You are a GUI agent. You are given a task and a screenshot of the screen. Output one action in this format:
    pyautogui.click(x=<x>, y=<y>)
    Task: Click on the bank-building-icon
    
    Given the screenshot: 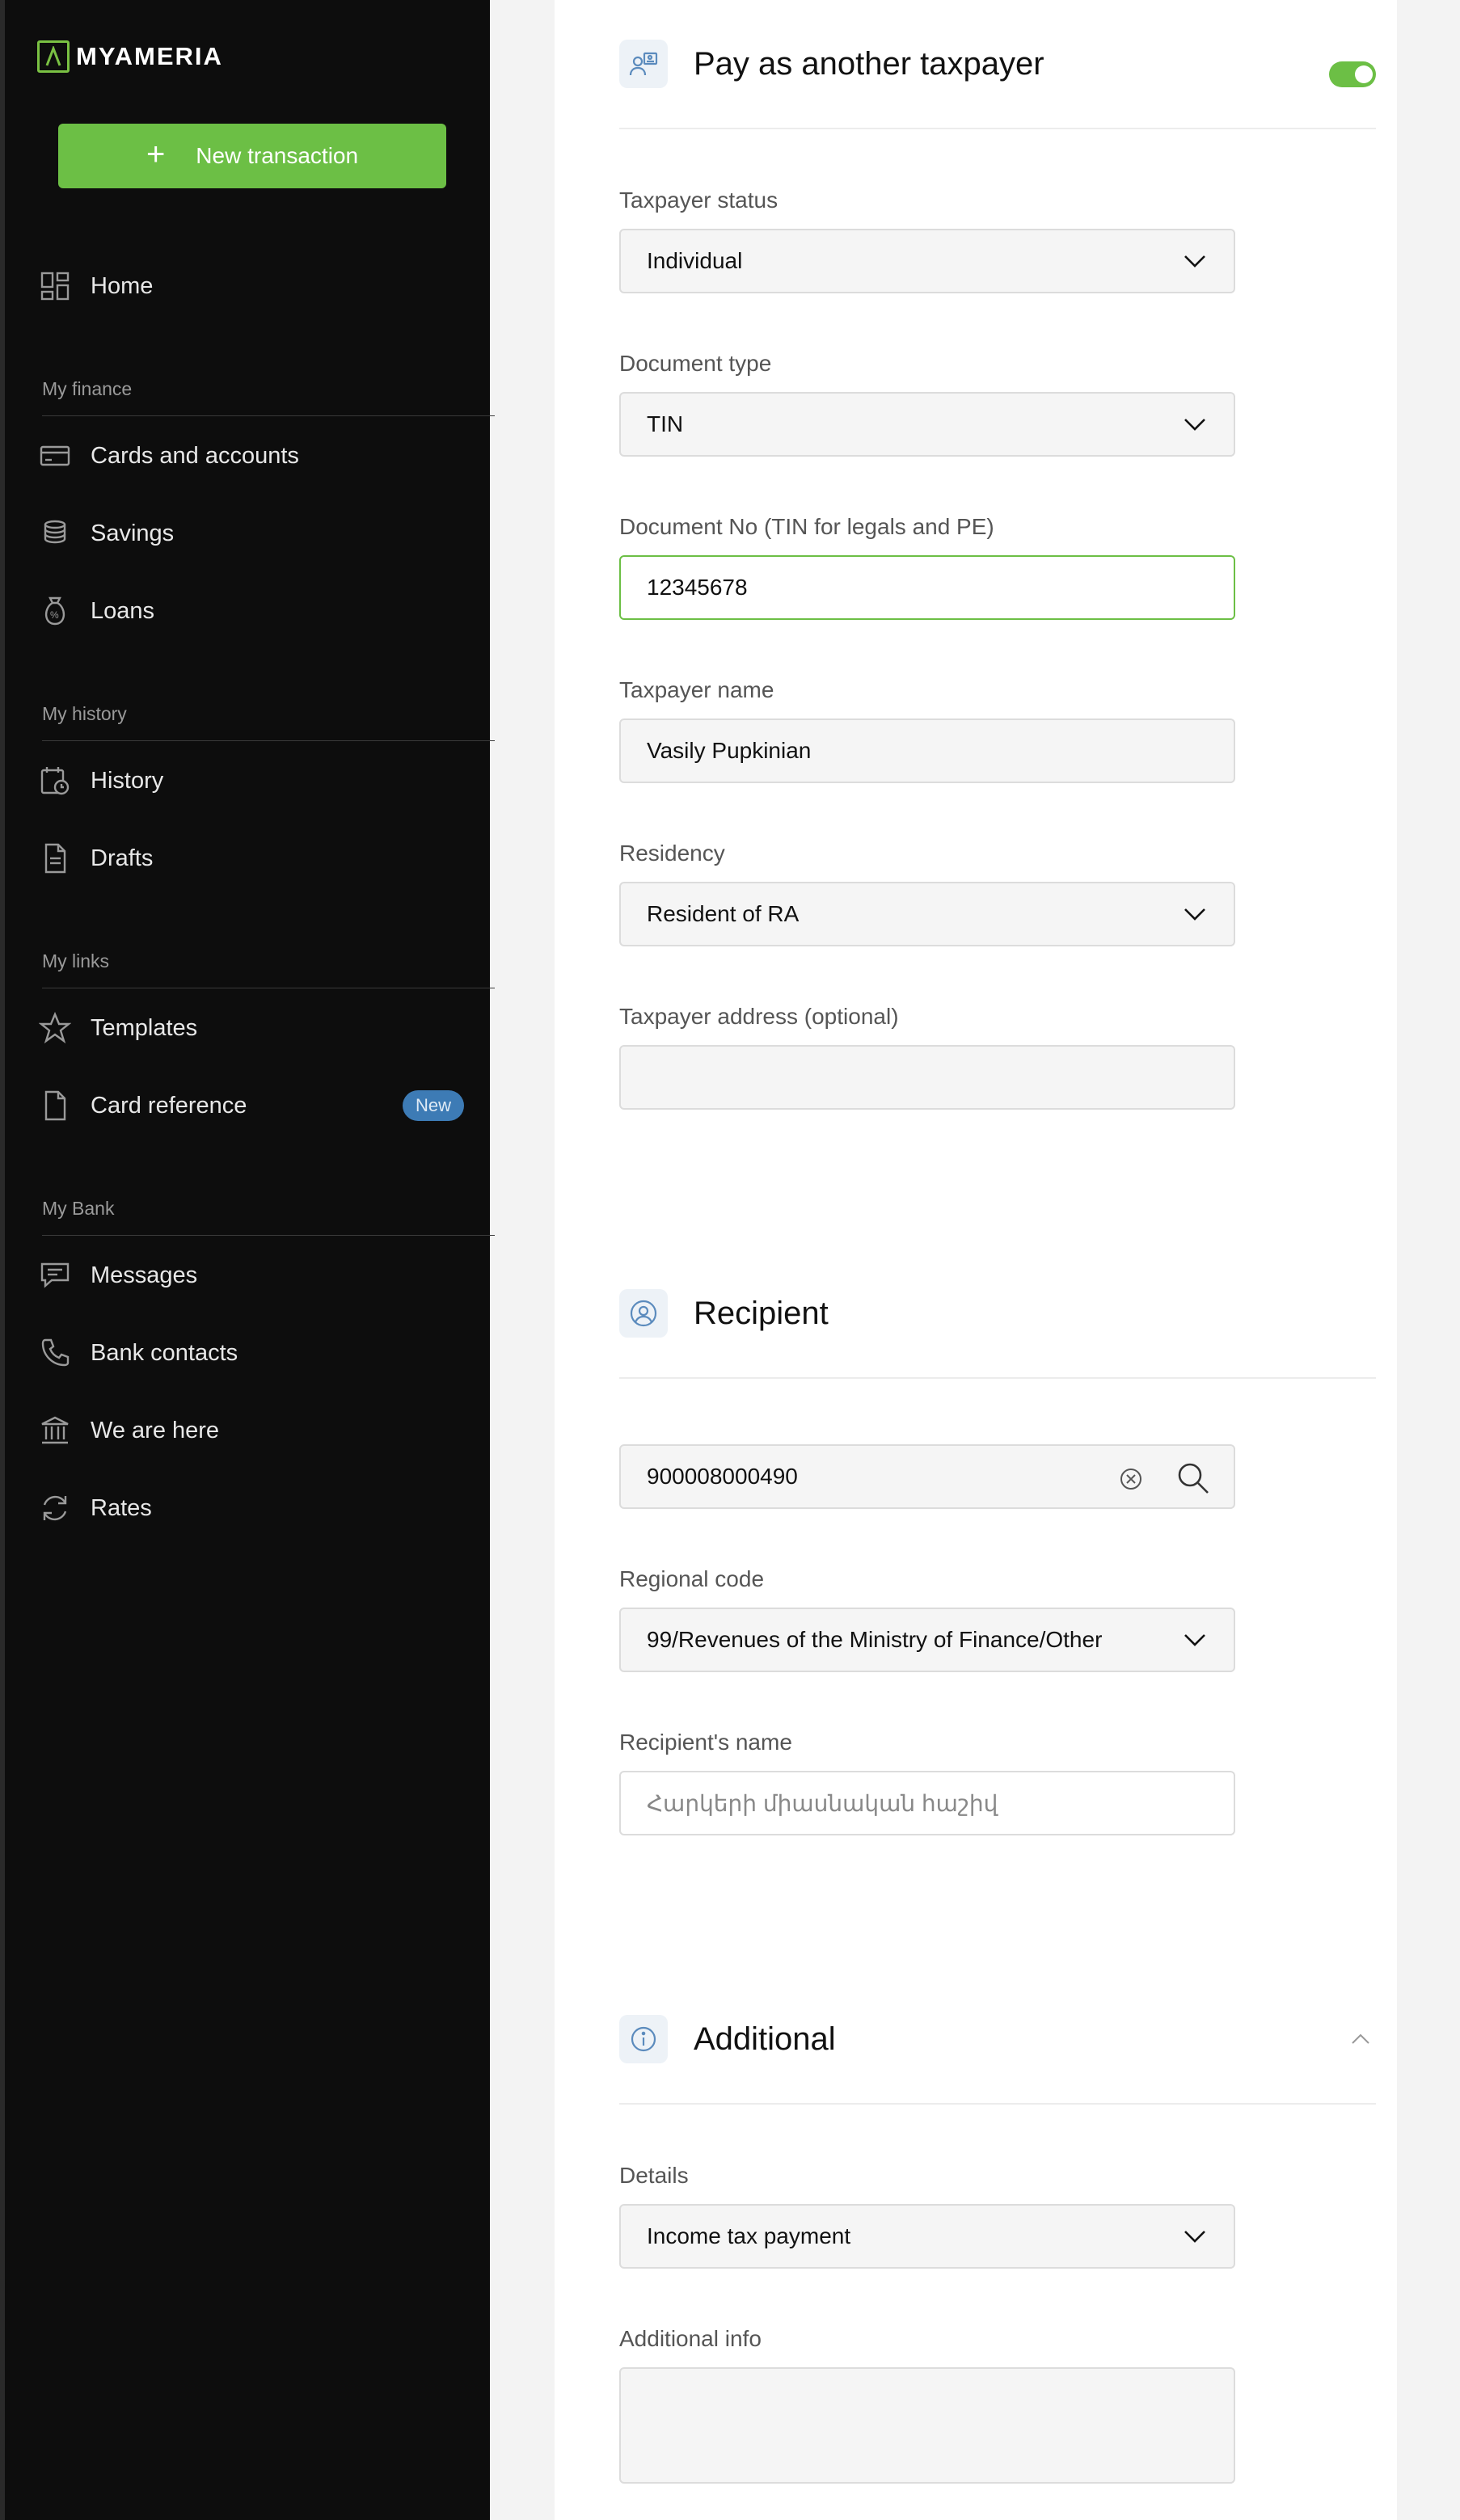 What is the action you would take?
    pyautogui.click(x=55, y=1430)
    